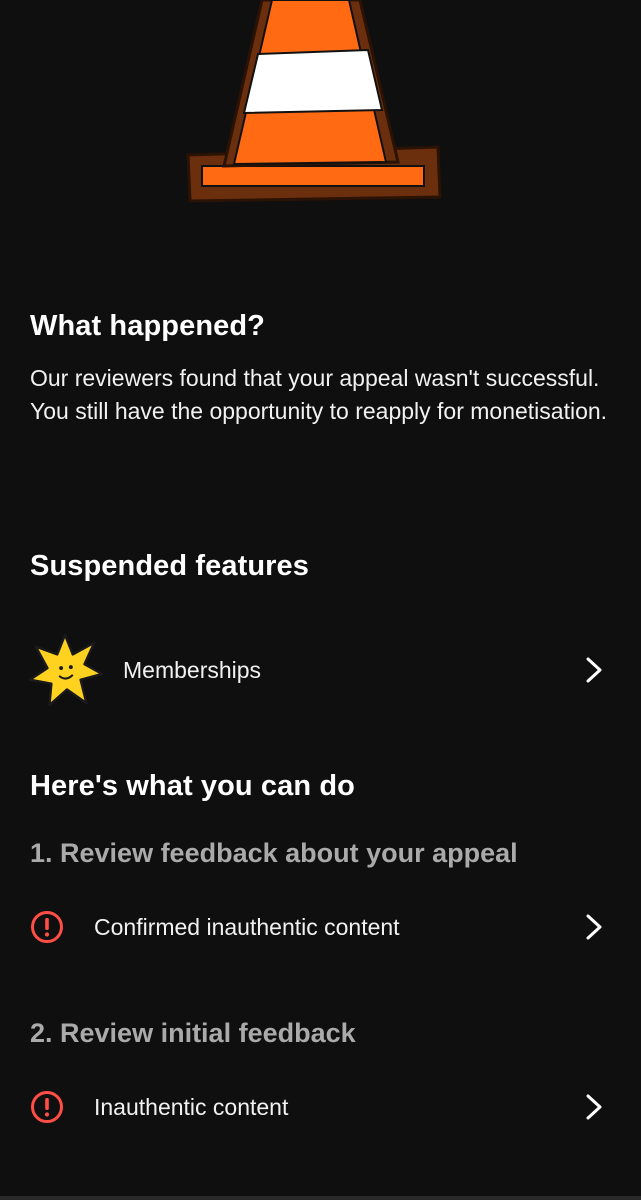  What do you see at coordinates (192, 786) in the screenshot?
I see `what-you-can-do-heading: Here's what you can do` at bounding box center [192, 786].